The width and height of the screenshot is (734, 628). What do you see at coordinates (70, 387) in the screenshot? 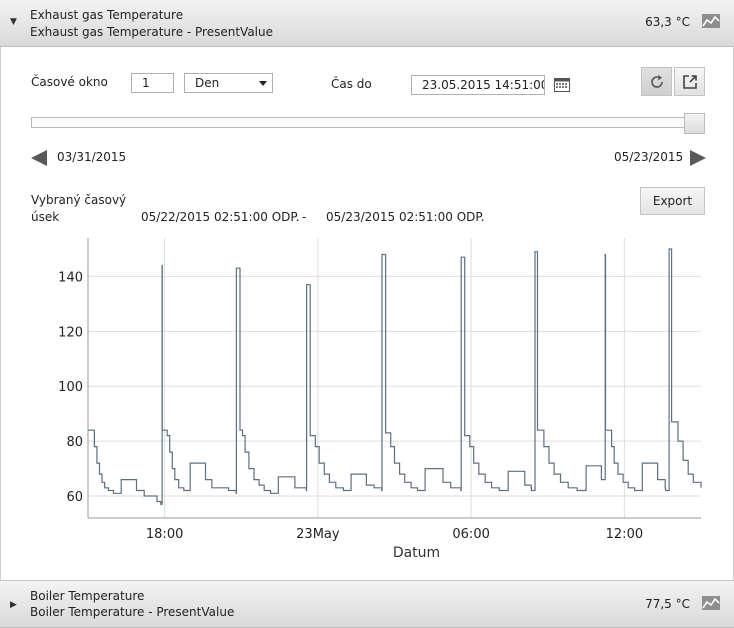
I see `y-tick-label: 100` at bounding box center [70, 387].